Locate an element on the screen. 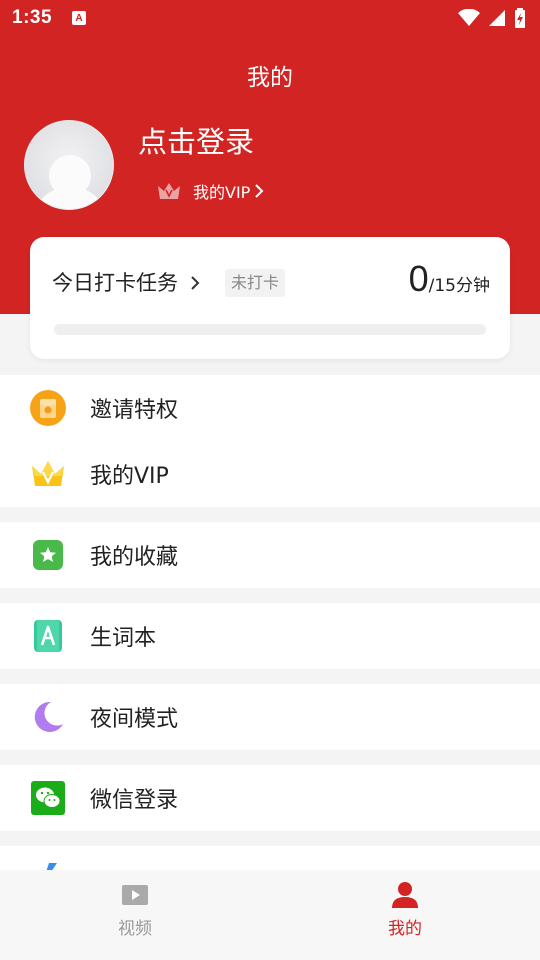 This screenshot has width=540, height=960. vip-crown-icon is located at coordinates (48, 474).